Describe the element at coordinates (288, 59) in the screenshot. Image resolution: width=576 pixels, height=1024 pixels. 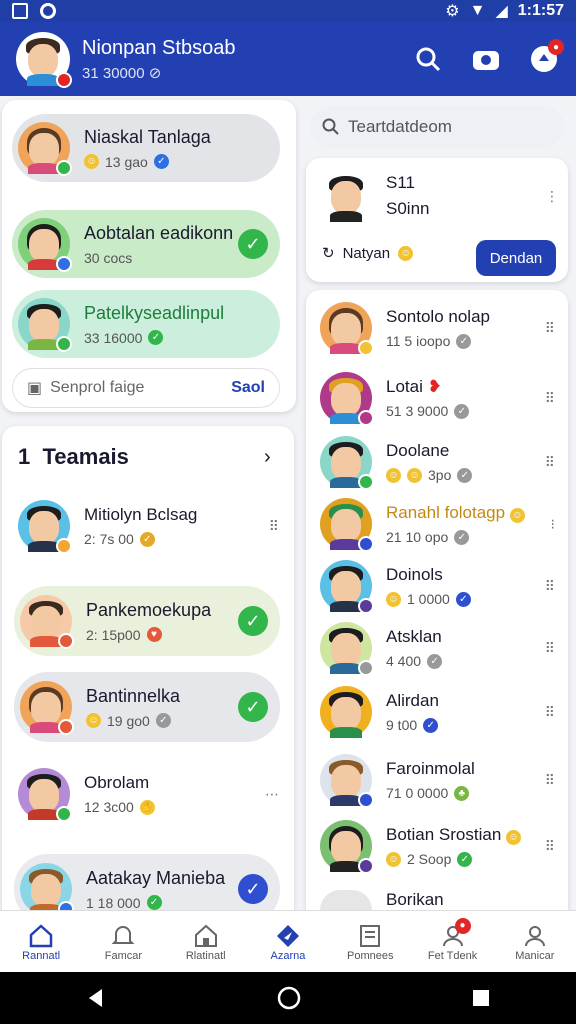
I see `app-bar: Nionpan Stbsoab 31 30000 ⊘ ●` at that location.